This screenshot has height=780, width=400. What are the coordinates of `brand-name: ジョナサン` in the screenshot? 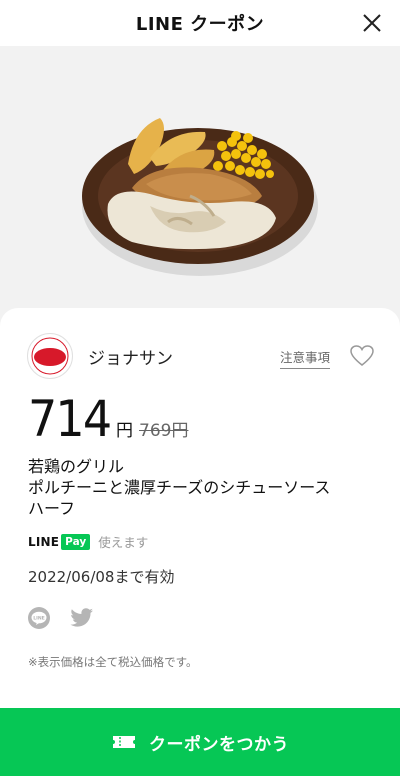 It's located at (130, 356).